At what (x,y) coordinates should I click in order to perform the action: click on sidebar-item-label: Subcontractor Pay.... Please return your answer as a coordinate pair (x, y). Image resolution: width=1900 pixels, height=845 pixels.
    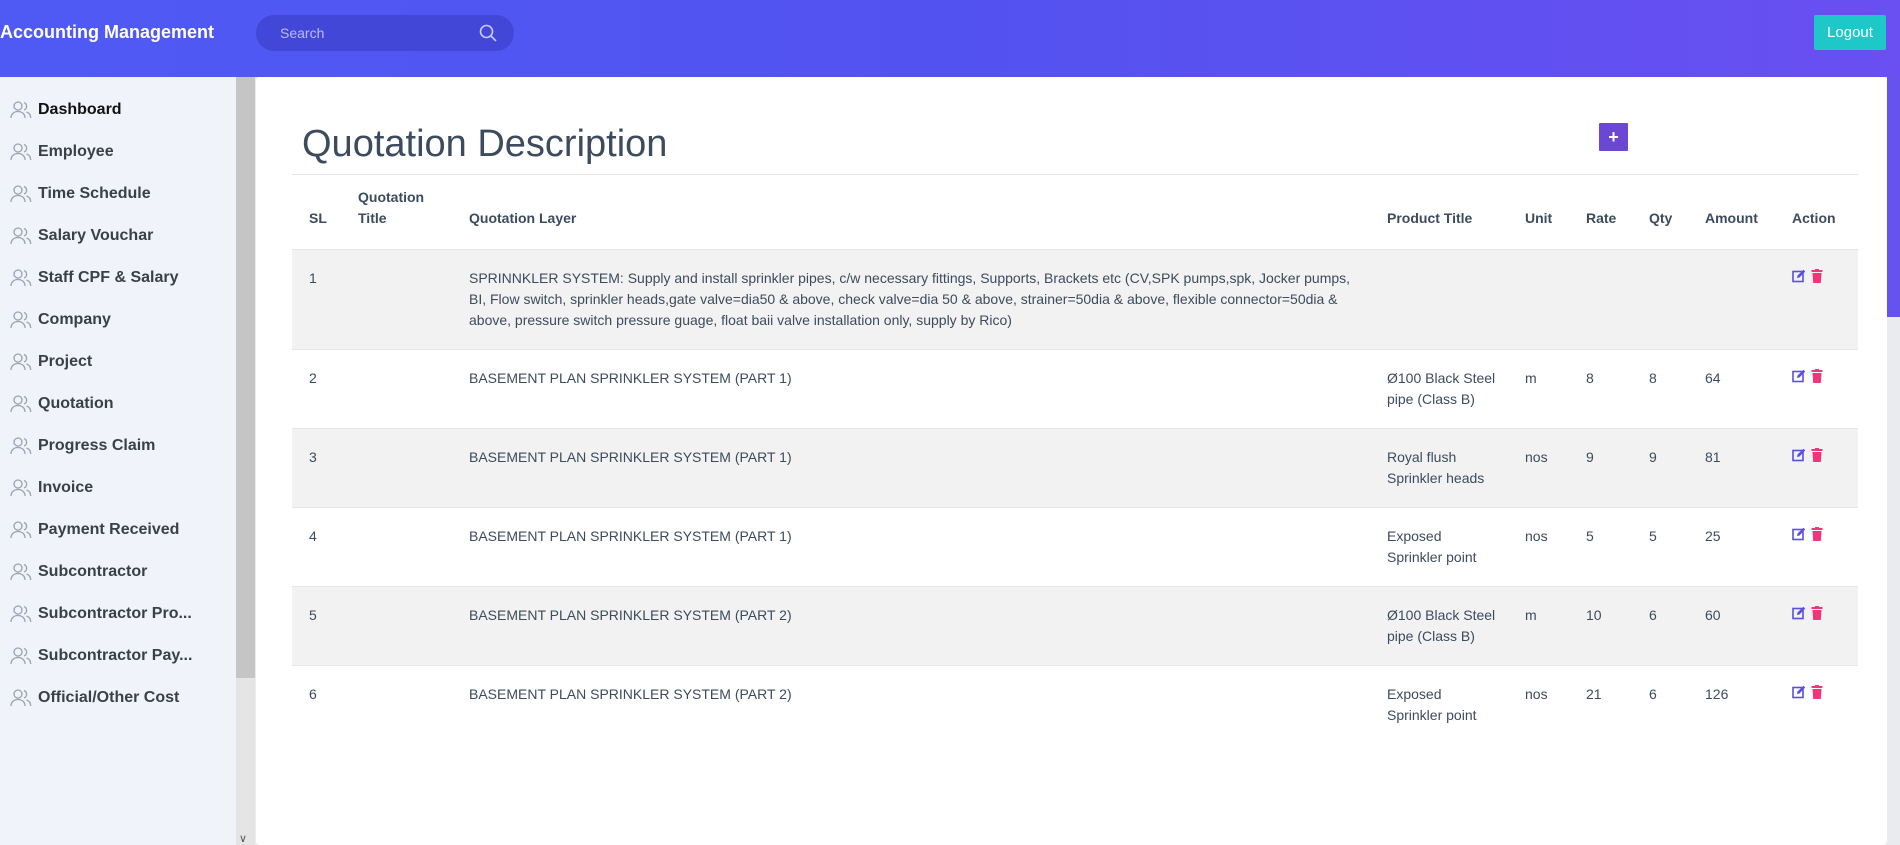
    Looking at the image, I should click on (115, 655).